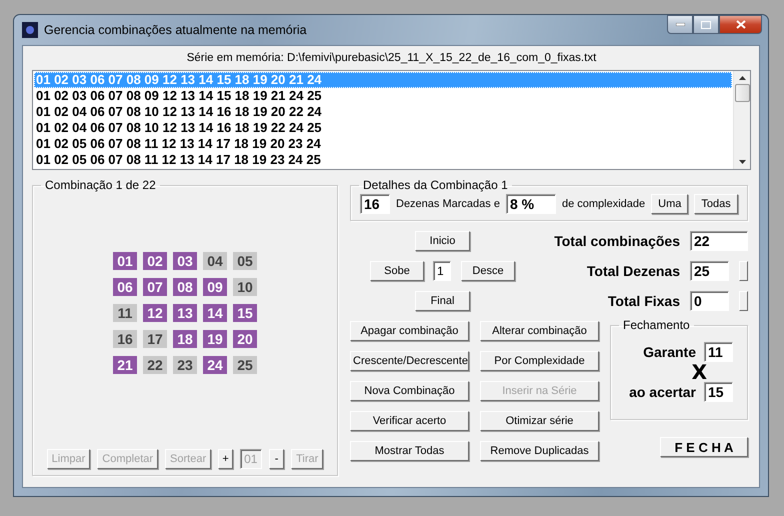 The width and height of the screenshot is (784, 516). I want to click on number-tile: 10, so click(245, 287).